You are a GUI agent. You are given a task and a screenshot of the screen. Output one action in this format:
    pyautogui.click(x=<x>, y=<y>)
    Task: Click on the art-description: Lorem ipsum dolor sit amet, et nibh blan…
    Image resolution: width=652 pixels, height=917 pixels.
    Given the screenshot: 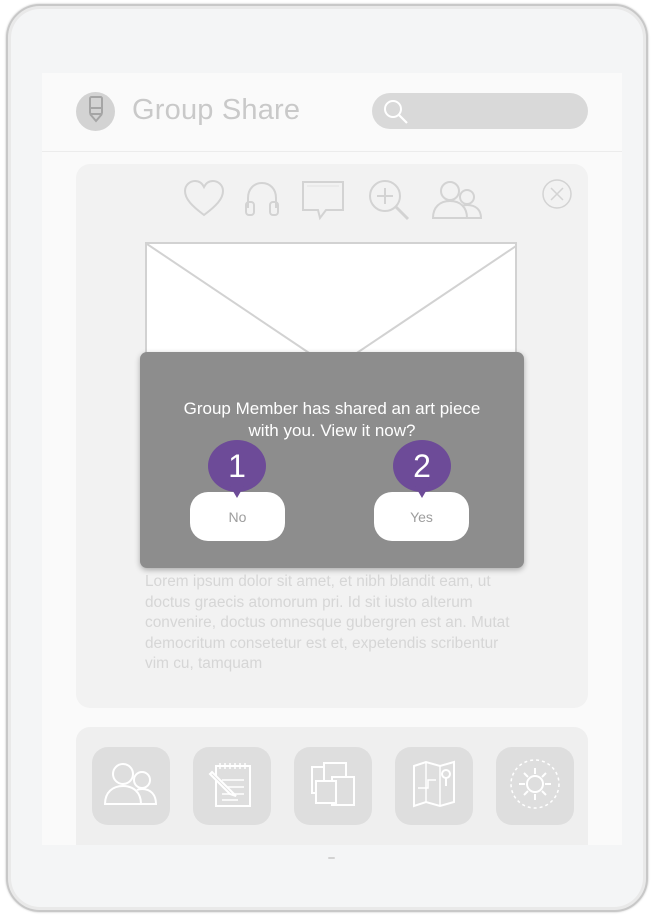 What is the action you would take?
    pyautogui.click(x=327, y=622)
    